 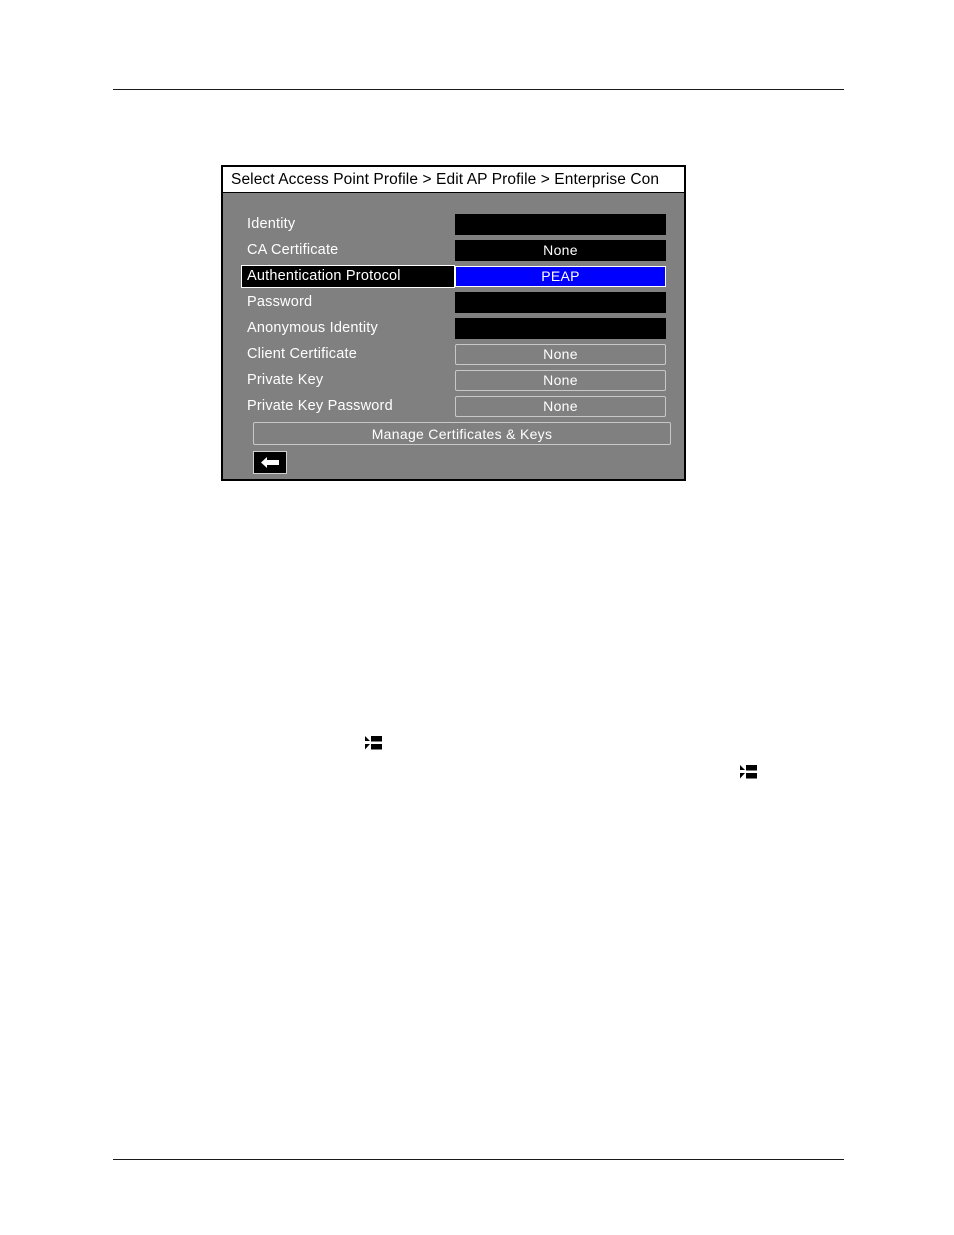 I want to click on row-label: Private Key, so click(x=285, y=380).